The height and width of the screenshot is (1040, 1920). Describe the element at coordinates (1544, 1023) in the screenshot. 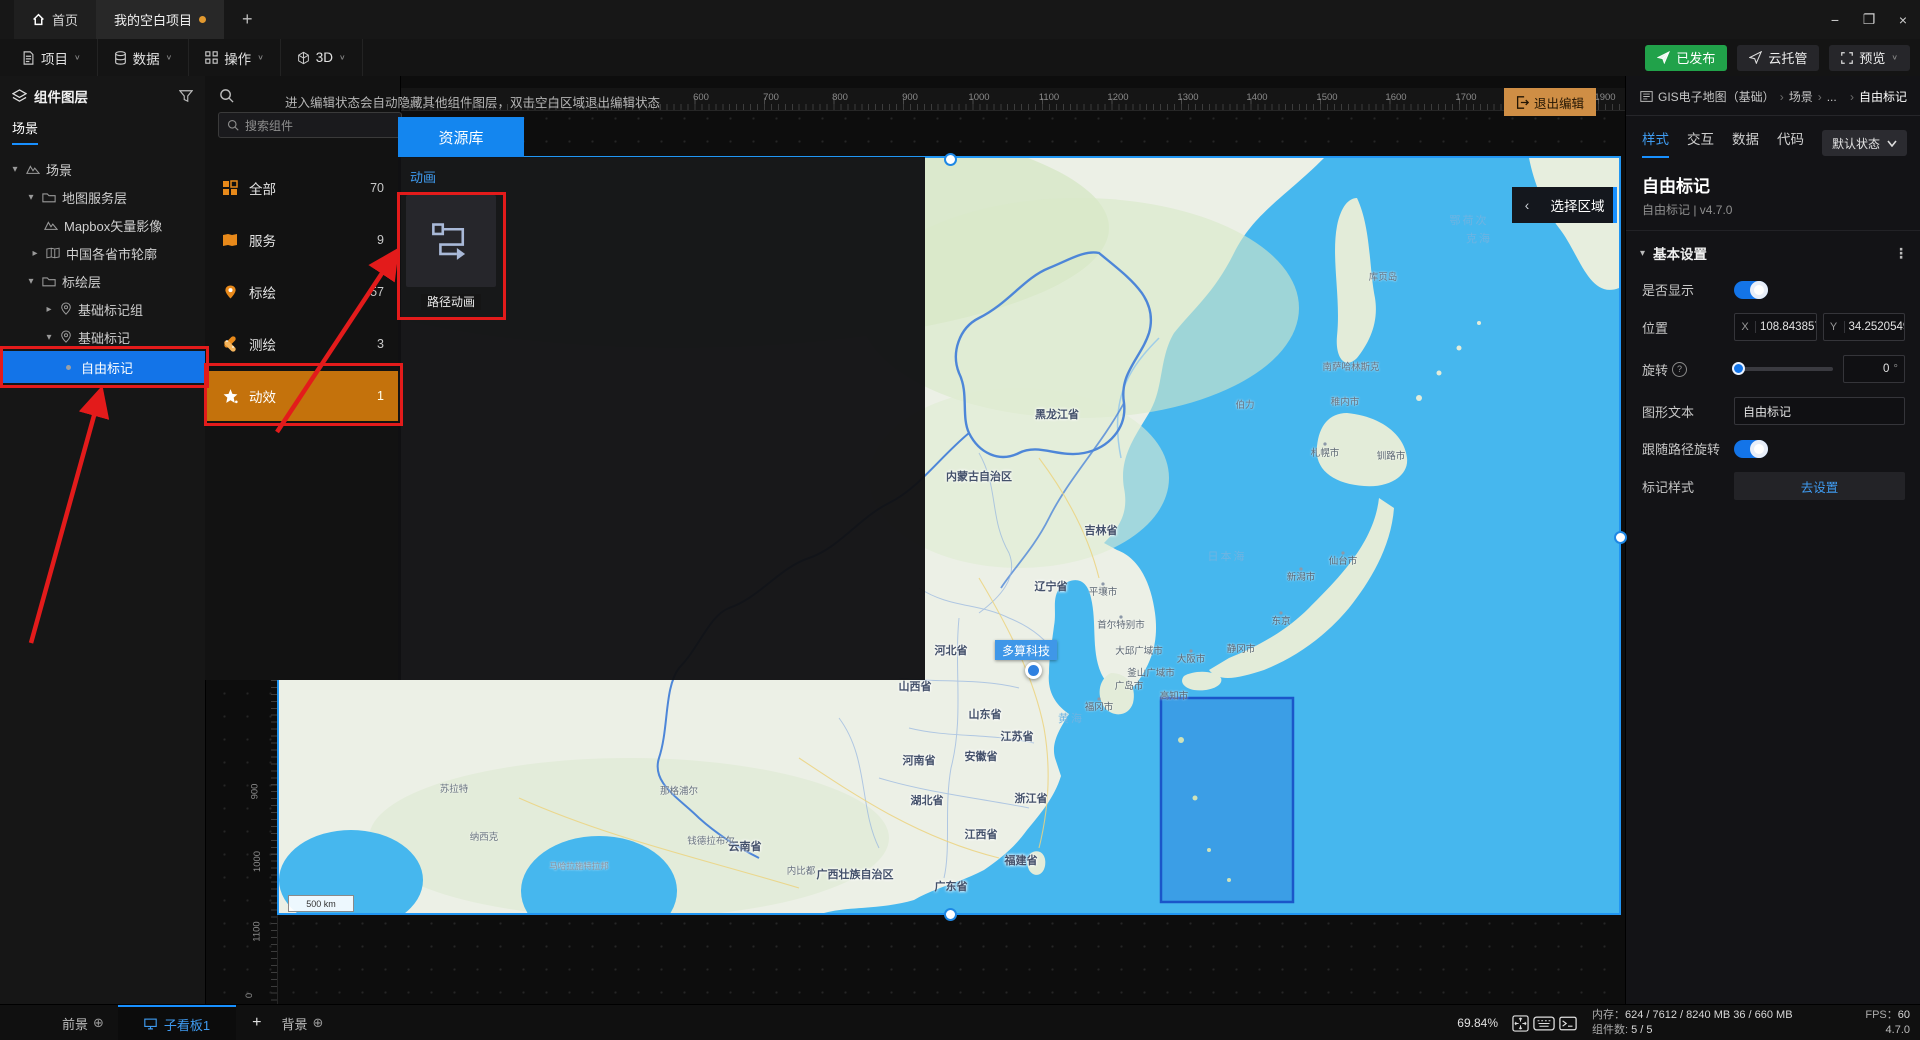

I see `shortcut-keyboard-icon` at that location.